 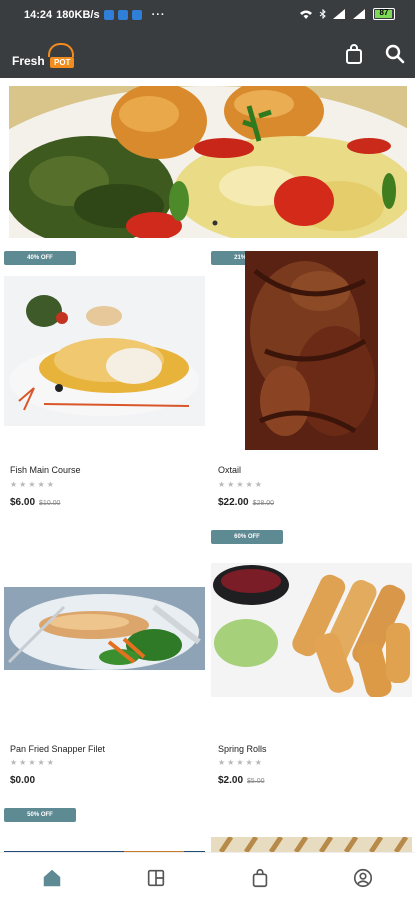 What do you see at coordinates (207, 876) in the screenshot?
I see `bottom-navigation` at bounding box center [207, 876].